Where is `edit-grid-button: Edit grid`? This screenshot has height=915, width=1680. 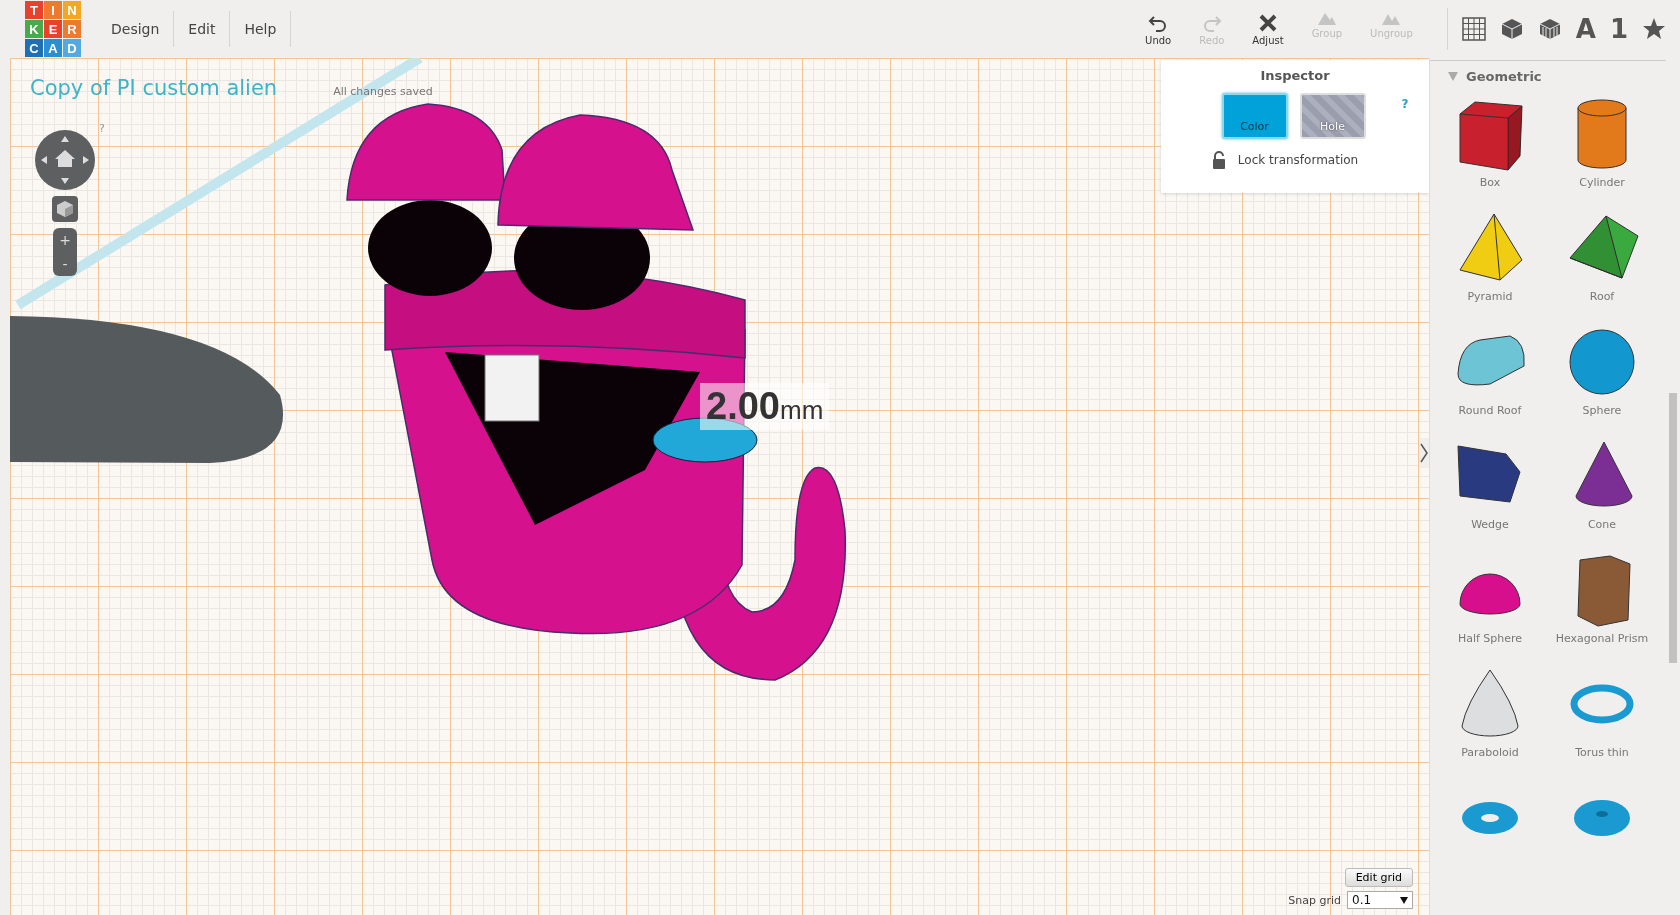
edit-grid-button: Edit grid is located at coordinates (1378, 877).